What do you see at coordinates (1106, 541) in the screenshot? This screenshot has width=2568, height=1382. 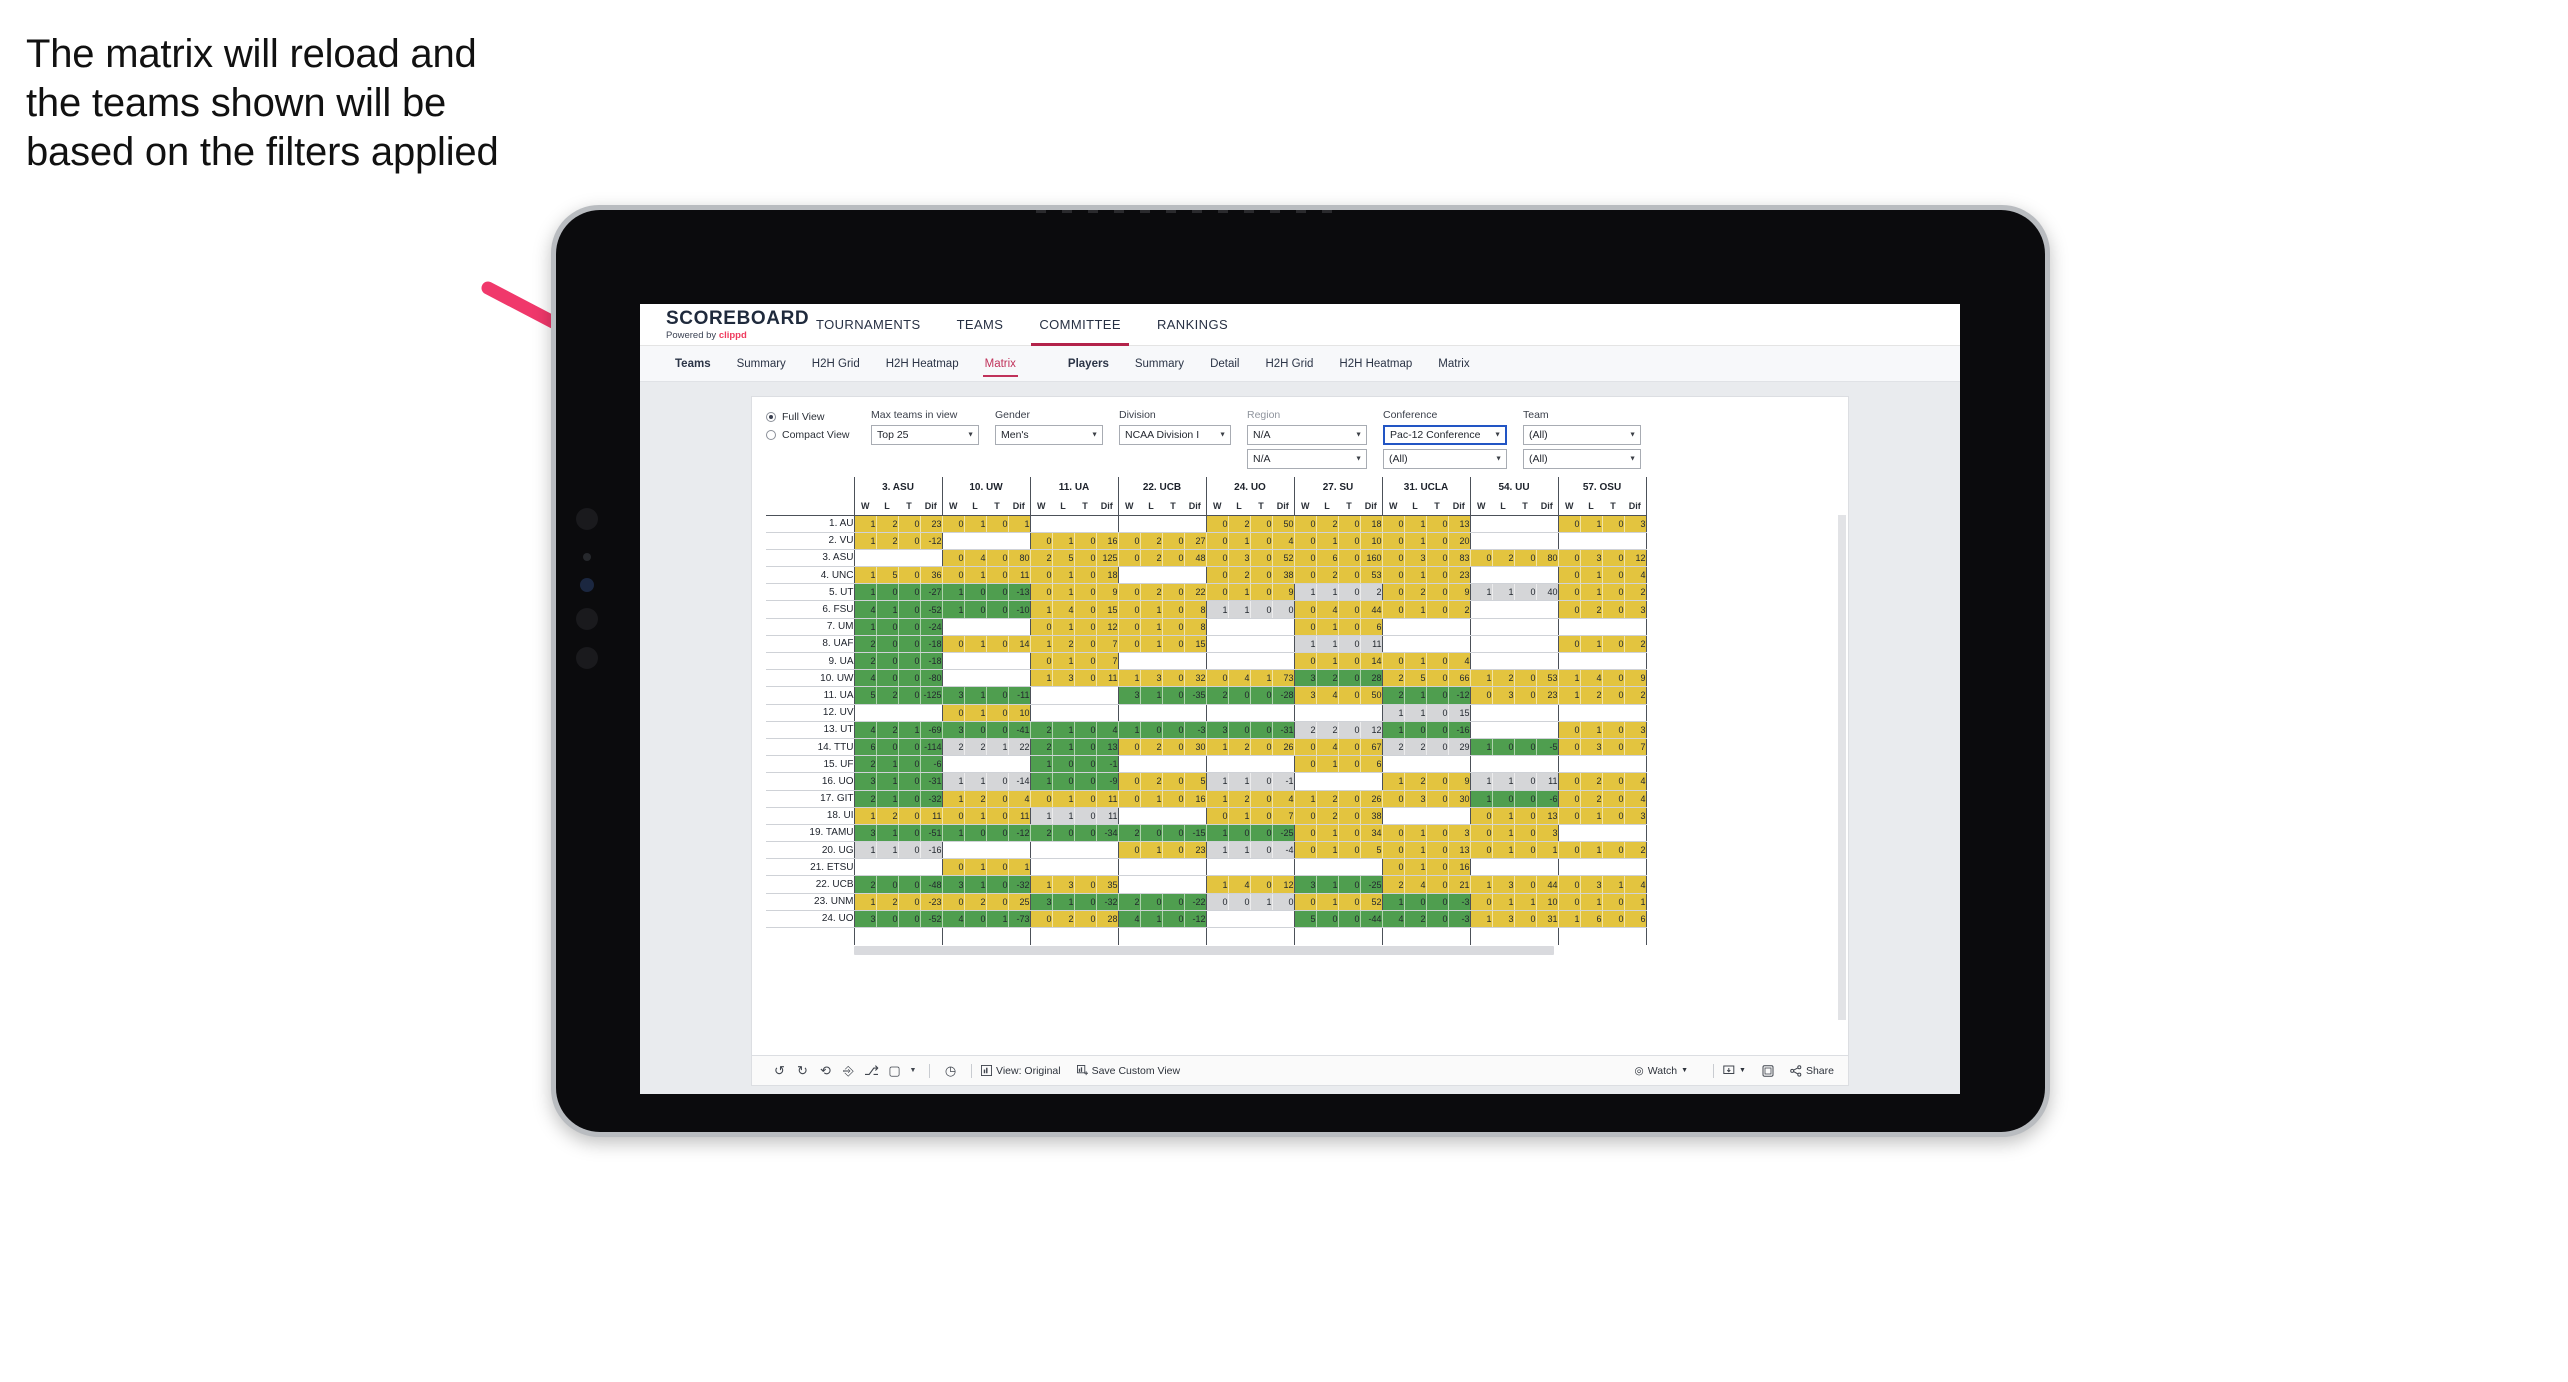 I see `matrix-cell: 16` at bounding box center [1106, 541].